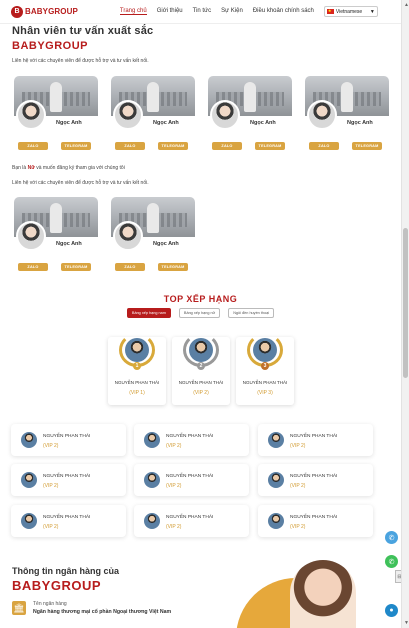  Describe the element at coordinates (406, 5) in the screenshot. I see `scroll-up-icon: ▲` at that location.